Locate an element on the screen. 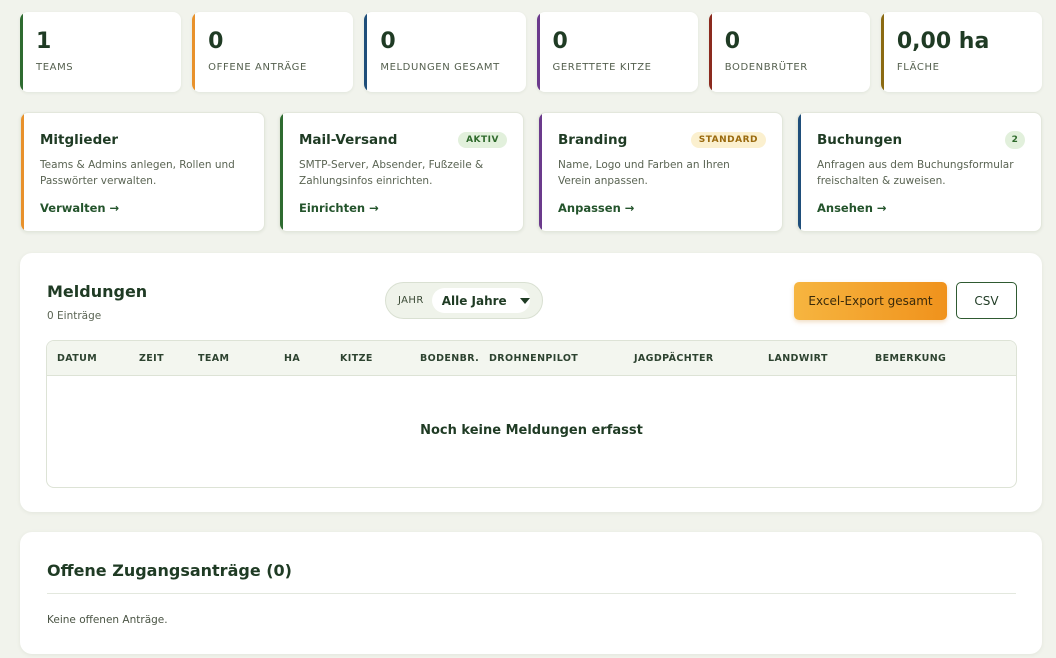  stat-label: OFFENE ANTRÄGE is located at coordinates (257, 67).